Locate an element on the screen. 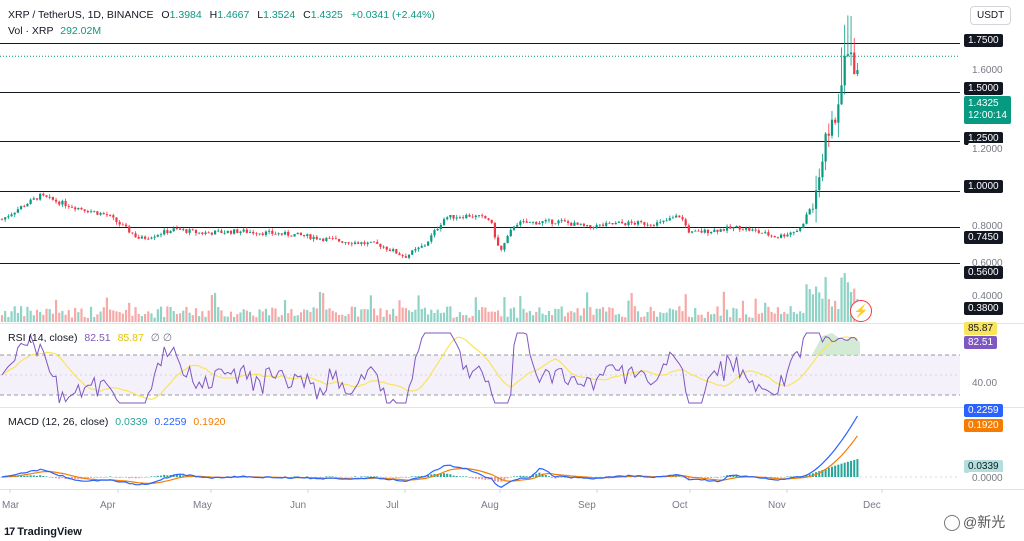 The height and width of the screenshot is (541, 1024). macd-label: MACD (12, 26, close) is located at coordinates (58, 422).